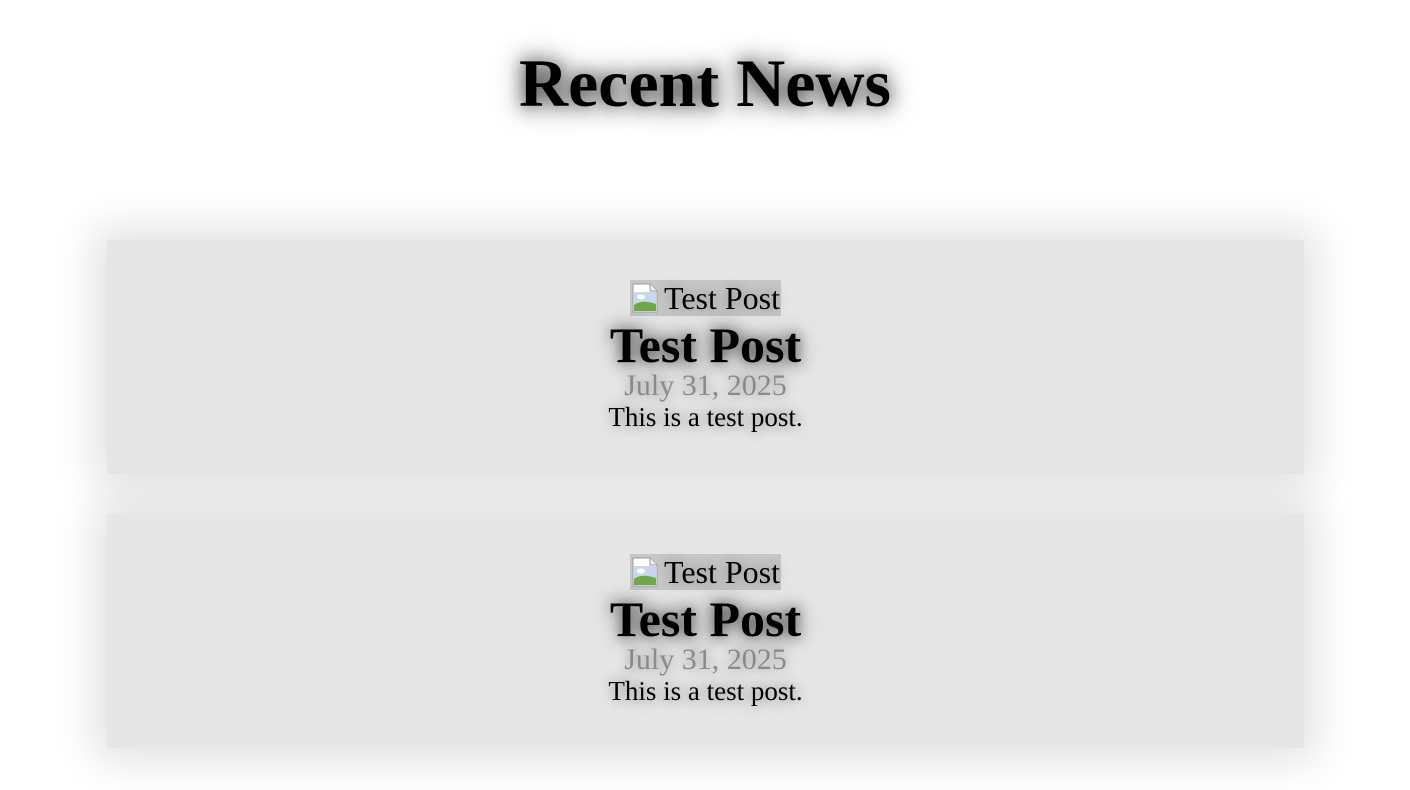 The image size is (1410, 790). I want to click on page-title: Recent News, so click(705, 83).